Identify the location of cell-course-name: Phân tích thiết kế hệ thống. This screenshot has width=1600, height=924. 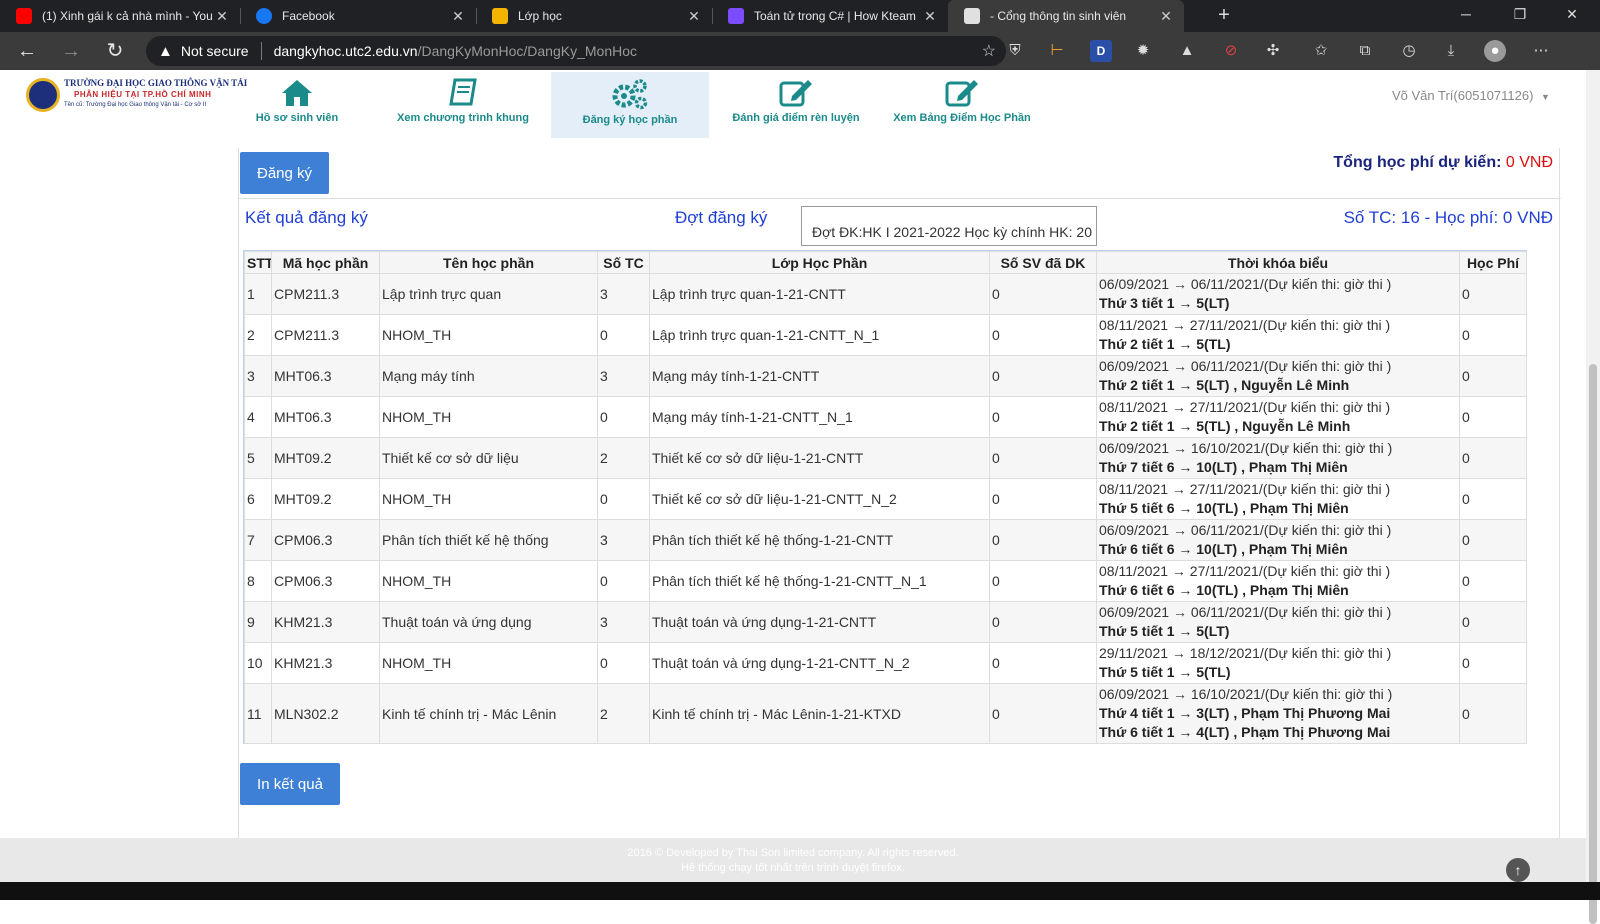
(488, 540).